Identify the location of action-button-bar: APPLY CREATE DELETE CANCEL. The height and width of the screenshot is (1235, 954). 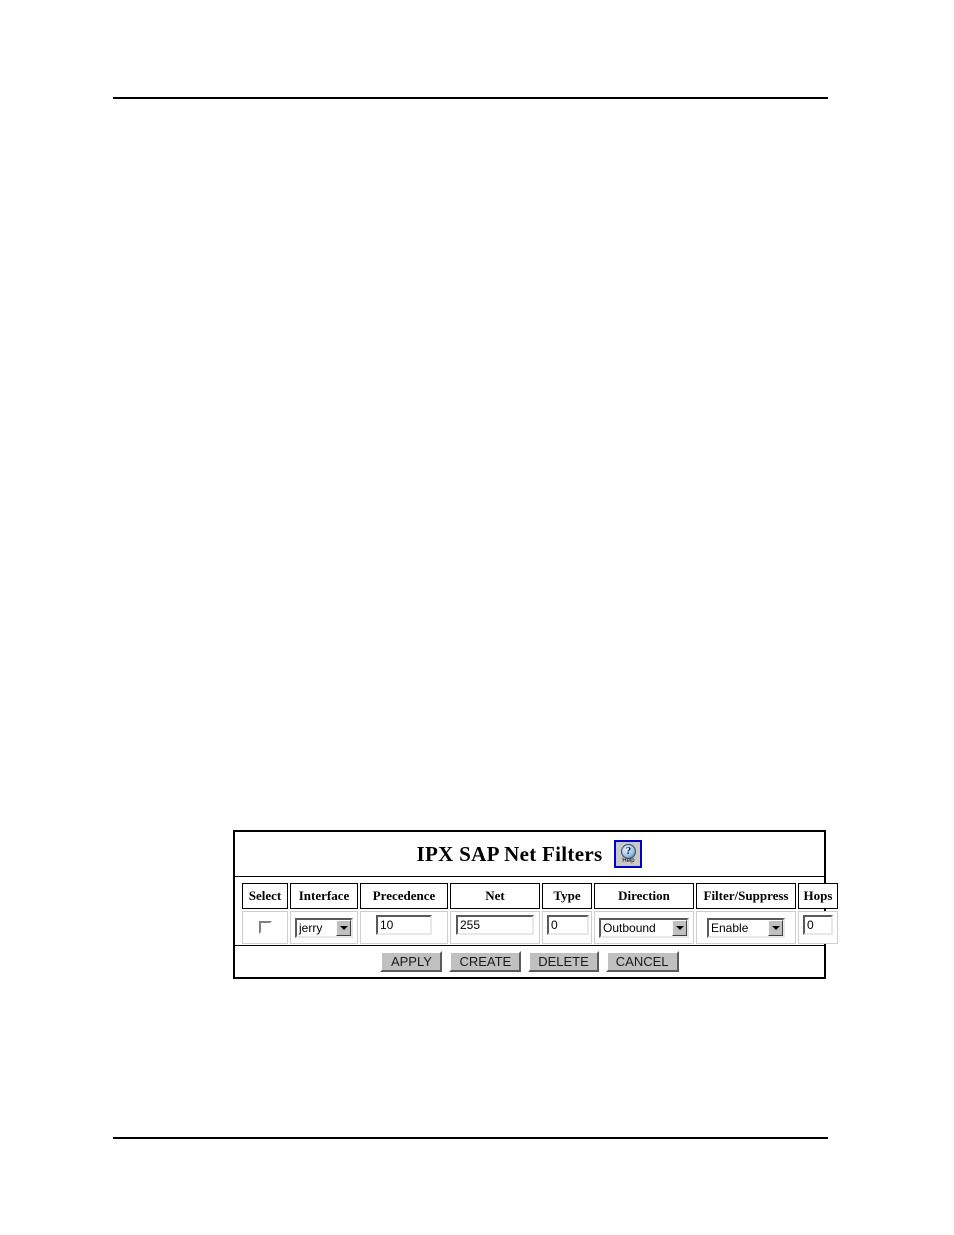
(529, 961).